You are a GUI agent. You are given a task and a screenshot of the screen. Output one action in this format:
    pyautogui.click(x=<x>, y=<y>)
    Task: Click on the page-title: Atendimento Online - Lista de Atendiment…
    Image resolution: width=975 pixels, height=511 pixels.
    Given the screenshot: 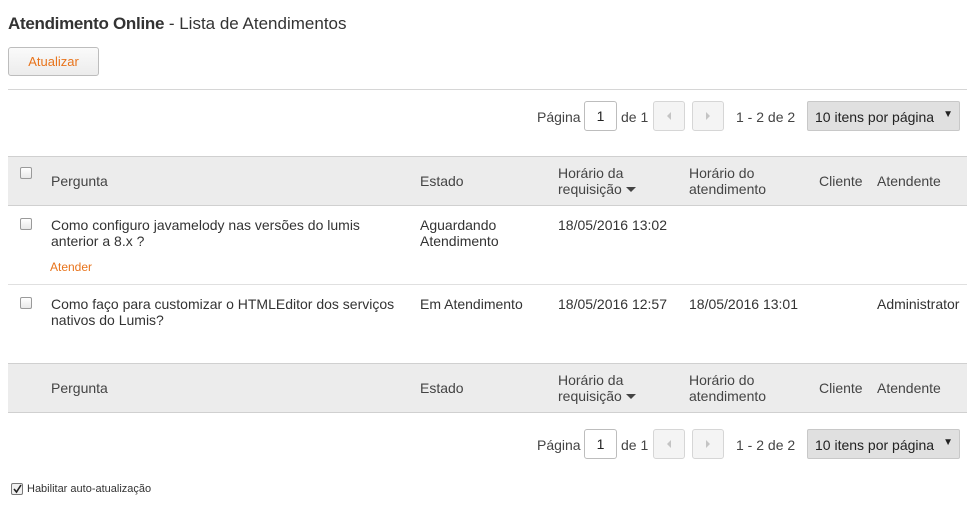 What is the action you would take?
    pyautogui.click(x=177, y=24)
    